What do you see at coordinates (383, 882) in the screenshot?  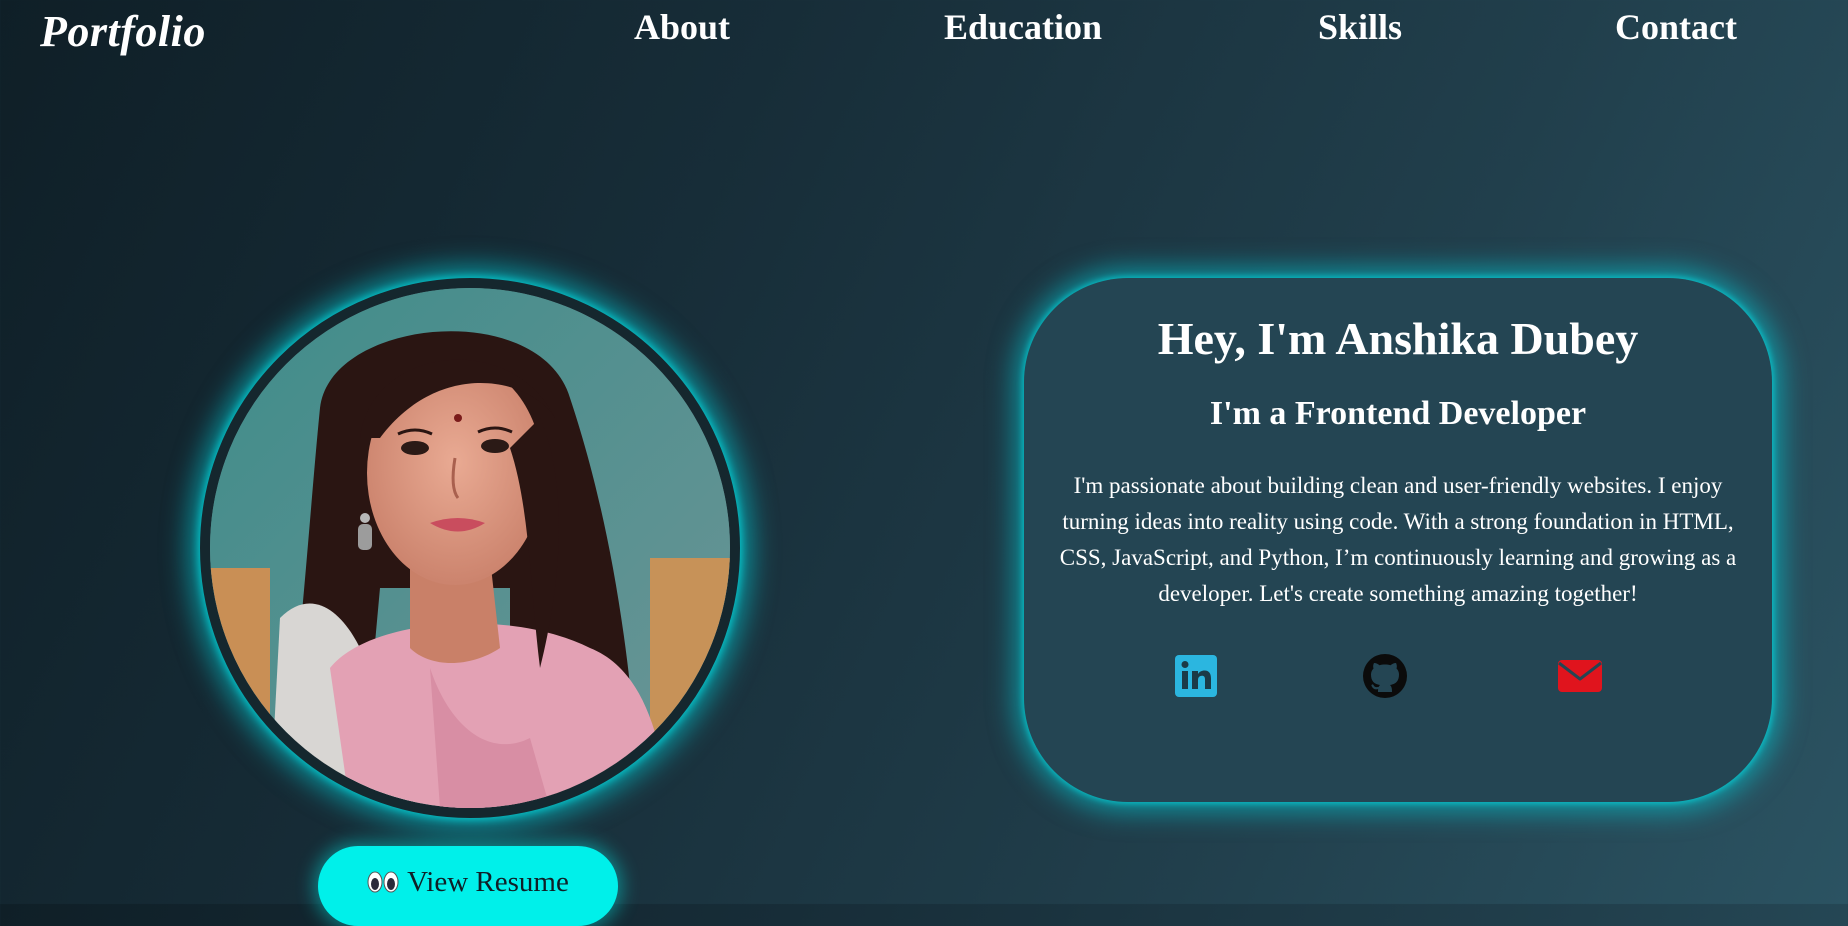 I see `eyes-icon` at bounding box center [383, 882].